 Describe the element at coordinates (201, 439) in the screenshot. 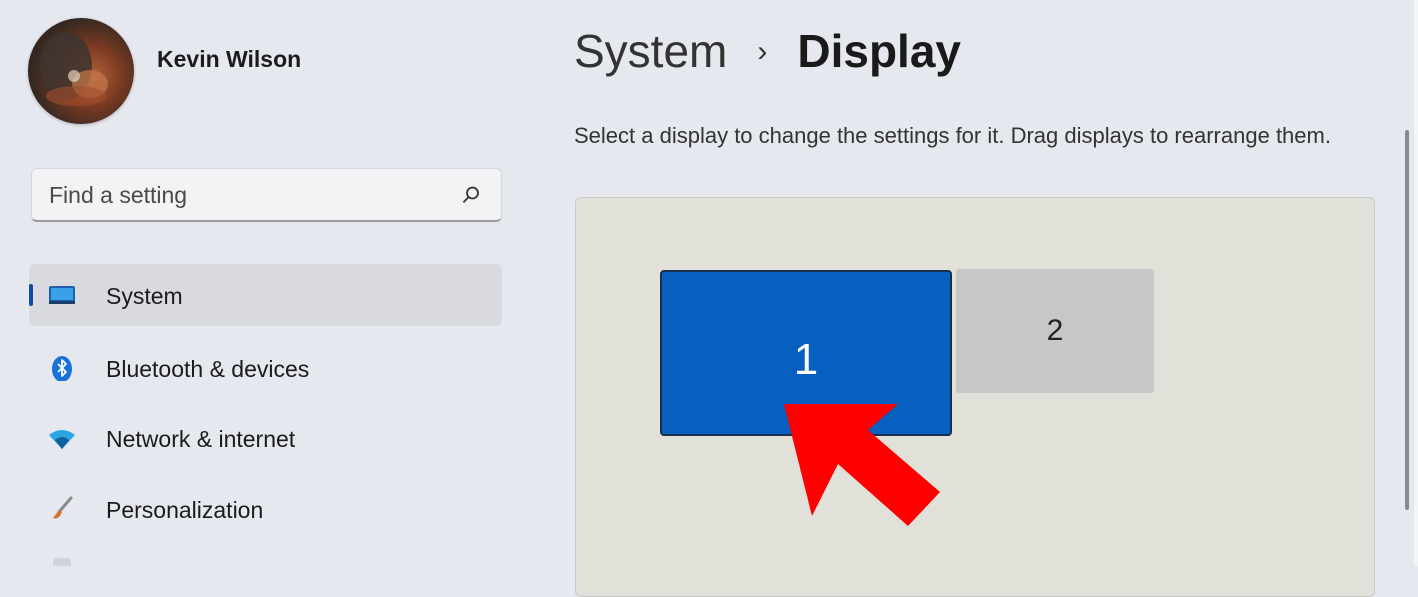

I see `sidebar-item-label: Network & internet` at that location.